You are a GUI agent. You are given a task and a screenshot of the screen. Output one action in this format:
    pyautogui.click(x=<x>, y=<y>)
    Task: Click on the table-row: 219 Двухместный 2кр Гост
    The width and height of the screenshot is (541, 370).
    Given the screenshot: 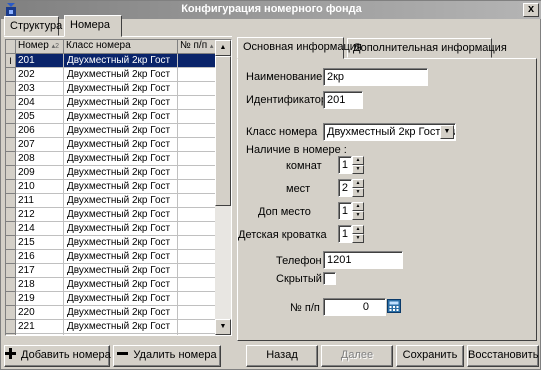 What is the action you would take?
    pyautogui.click(x=111, y=299)
    